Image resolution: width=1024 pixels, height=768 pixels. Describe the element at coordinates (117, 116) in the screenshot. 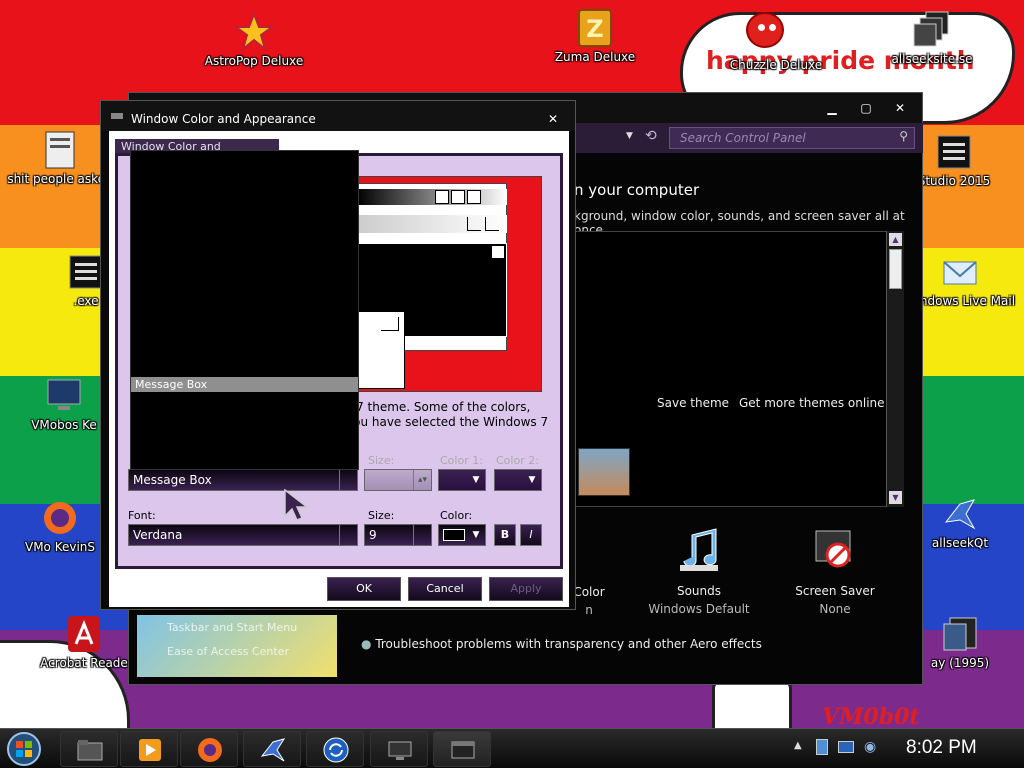

I see `dialog-system-icon` at that location.